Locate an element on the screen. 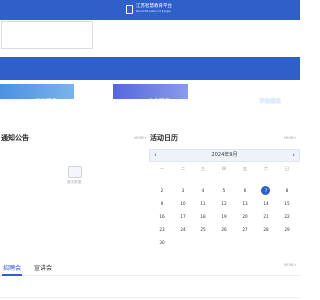 The height and width of the screenshot is (300, 320). calendar-day: 21 is located at coordinates (266, 217).